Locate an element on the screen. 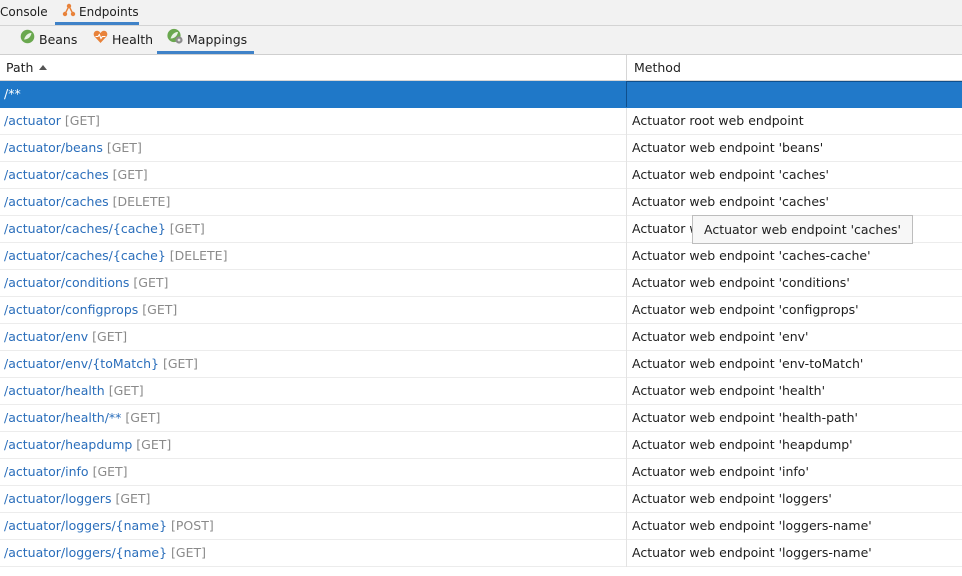  column-header-path: Path is located at coordinates (27, 67).